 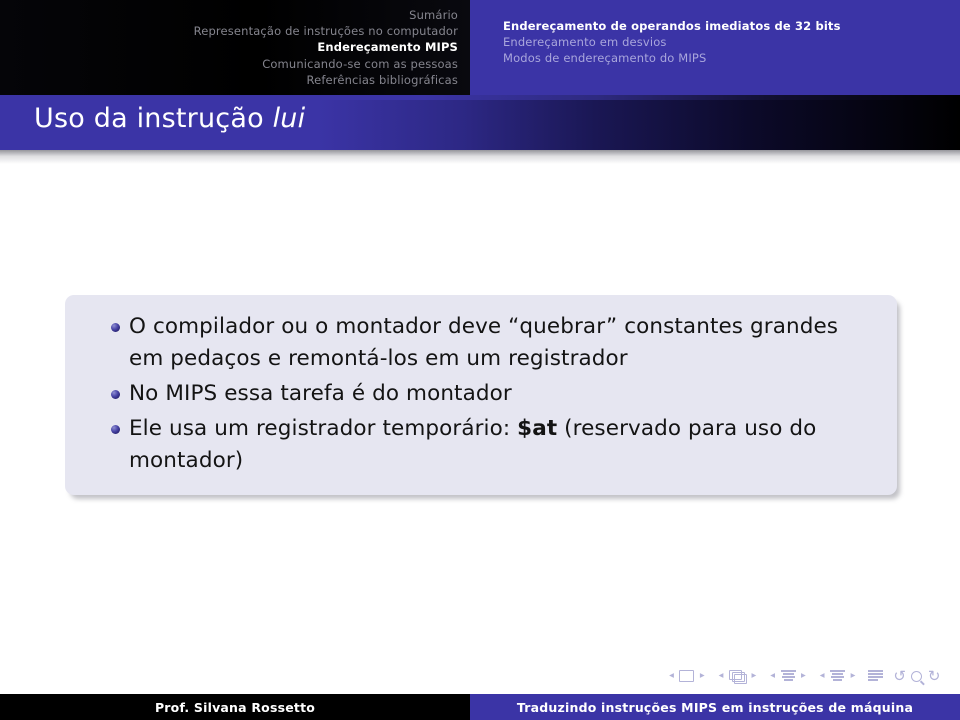 What do you see at coordinates (382, 80) in the screenshot?
I see `nav-item-referencias: Referências bibliográficas` at bounding box center [382, 80].